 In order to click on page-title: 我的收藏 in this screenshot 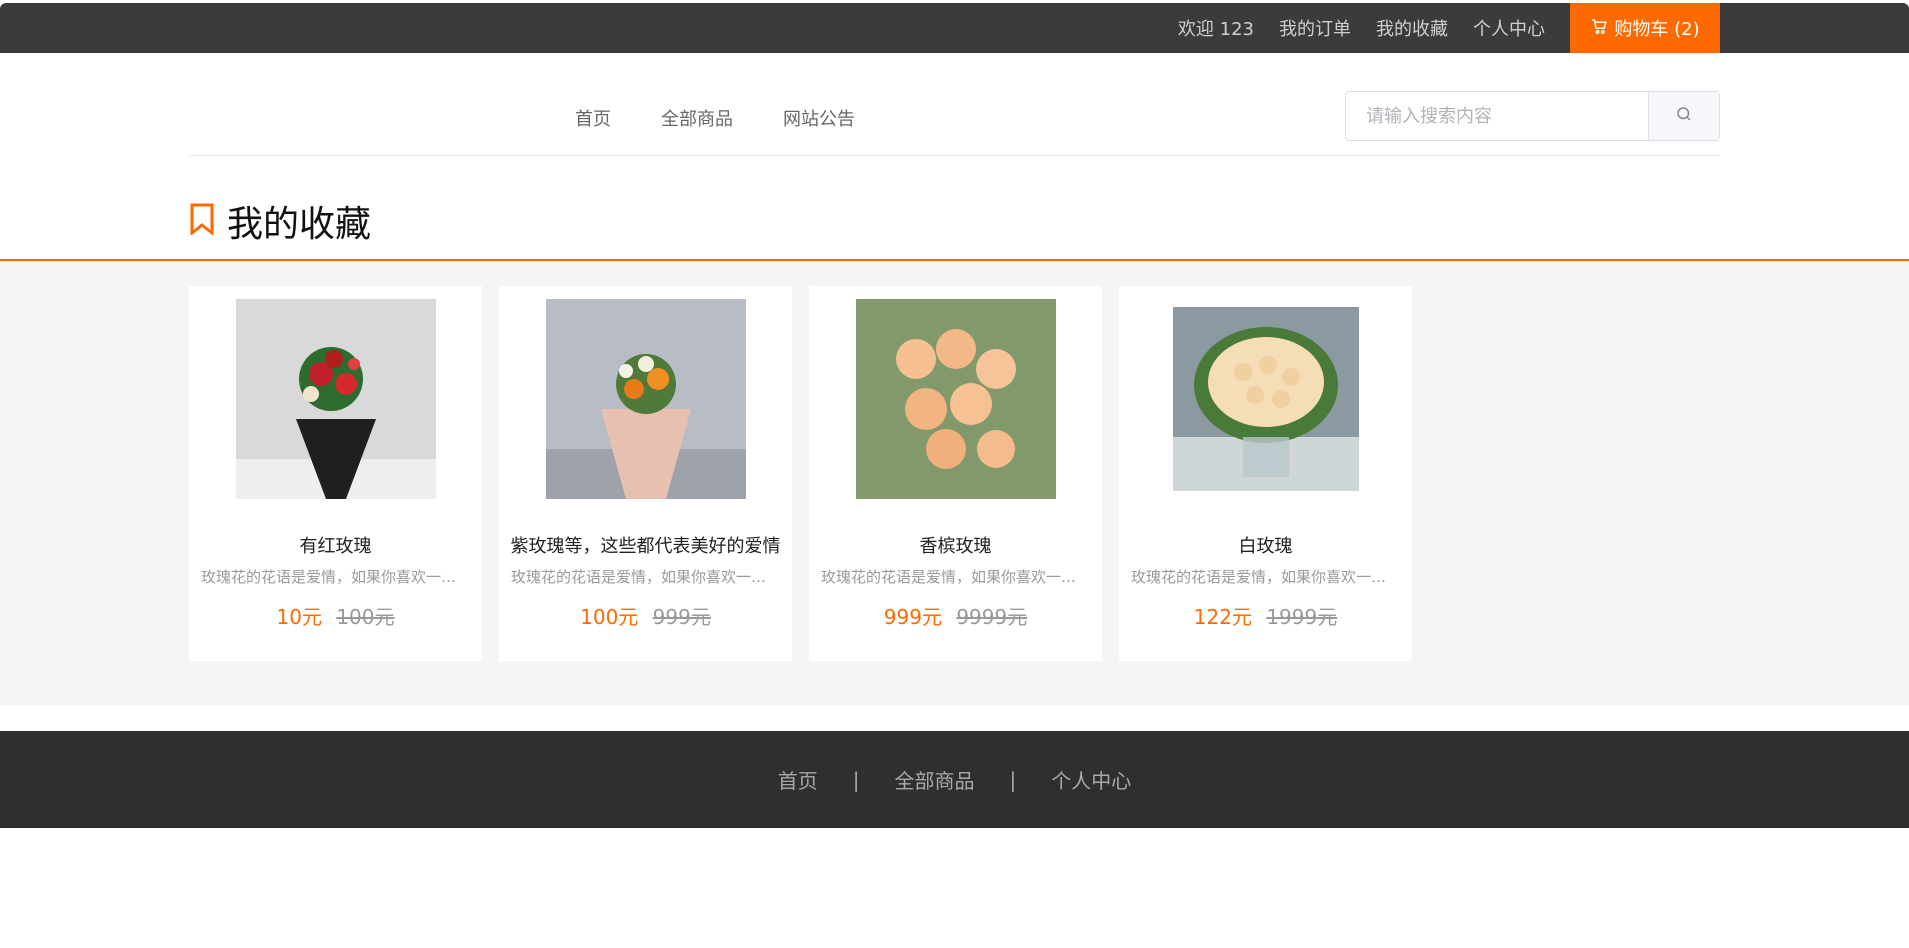, I will do `click(299, 224)`.